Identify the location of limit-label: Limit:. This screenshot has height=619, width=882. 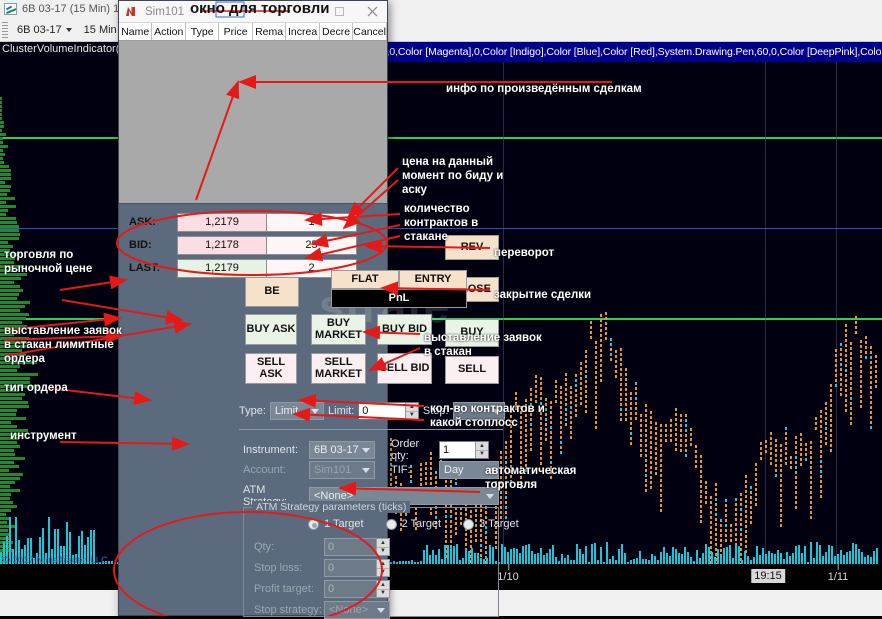
(341, 411).